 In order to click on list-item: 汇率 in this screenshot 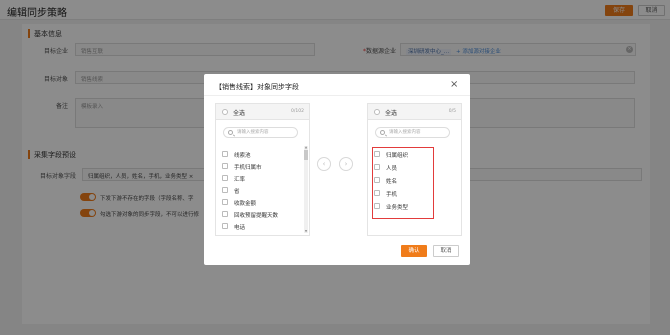, I will do `click(262, 178)`.